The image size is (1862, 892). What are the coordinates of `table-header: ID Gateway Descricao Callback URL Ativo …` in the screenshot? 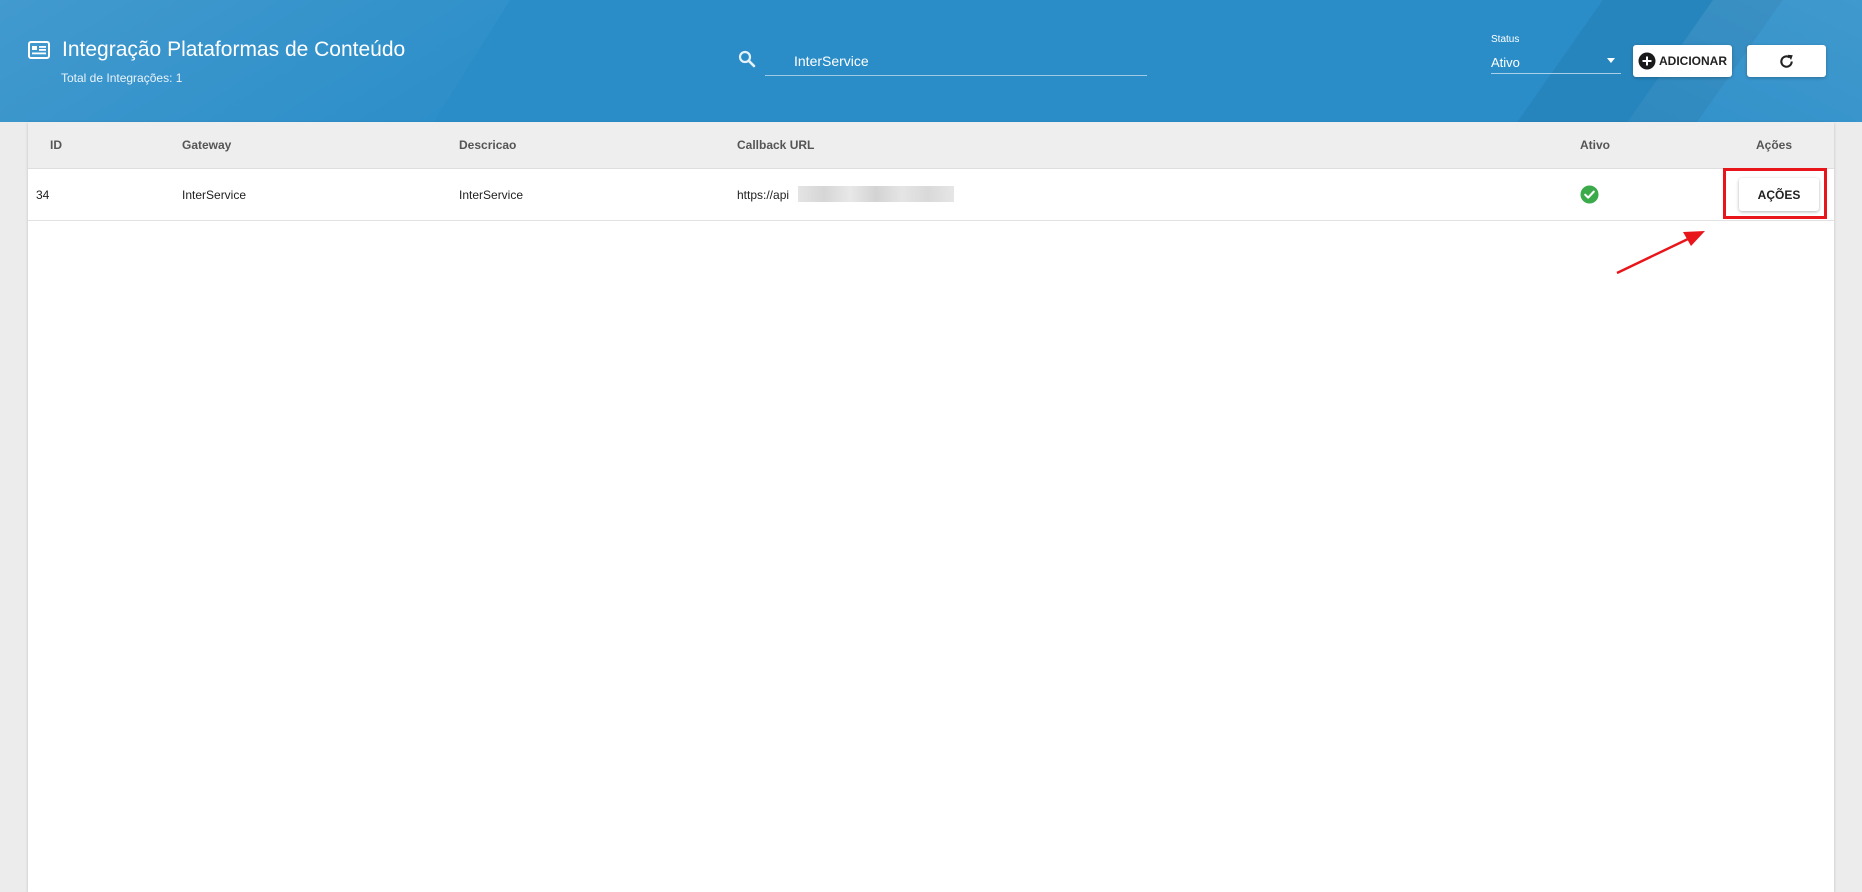 It's located at (931, 145).